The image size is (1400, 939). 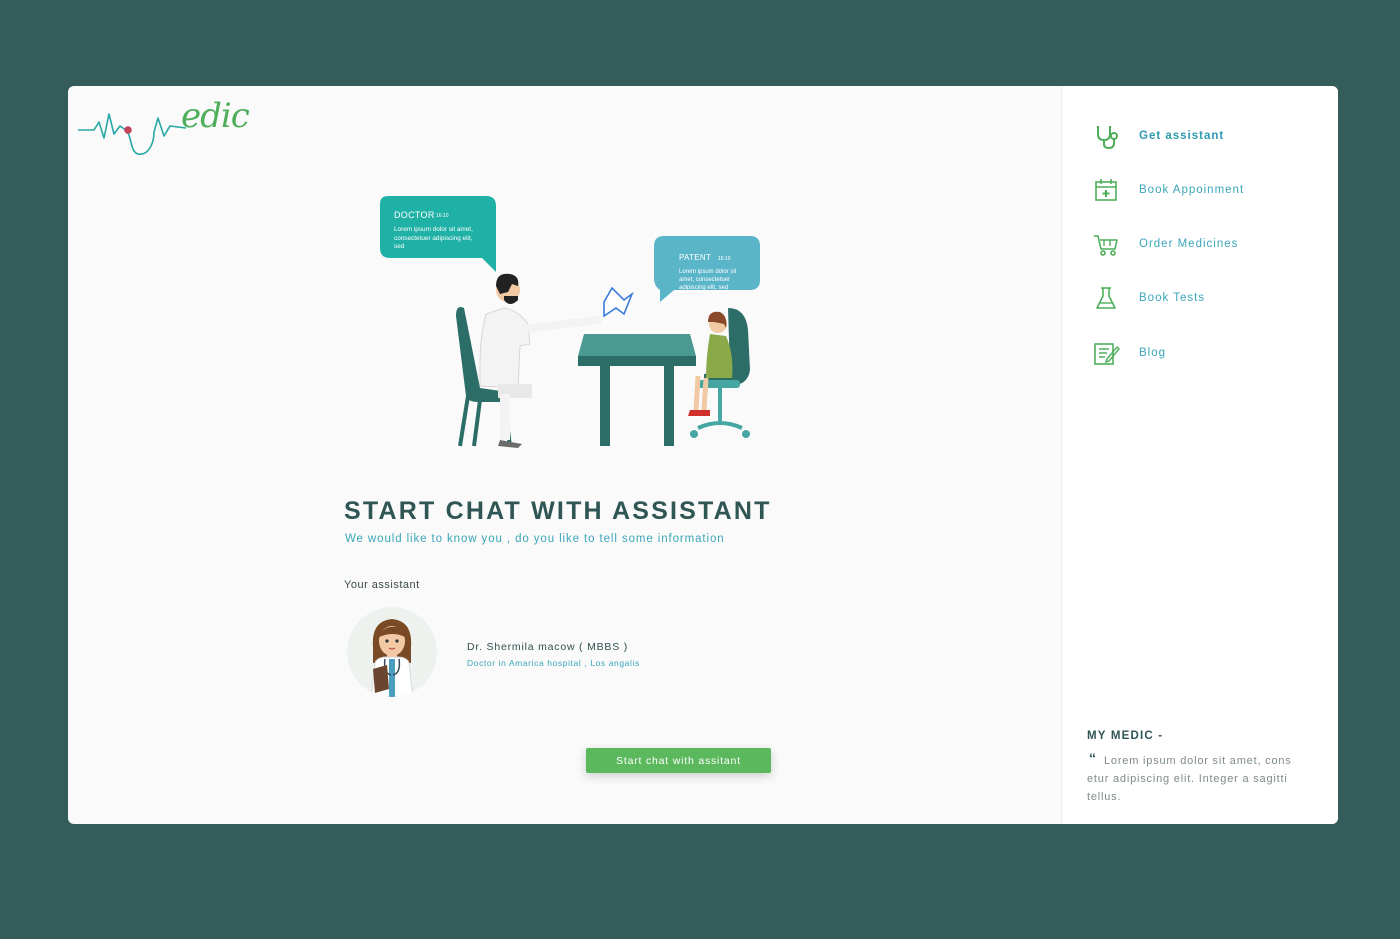 I want to click on assistant-avatar, so click(x=392, y=652).